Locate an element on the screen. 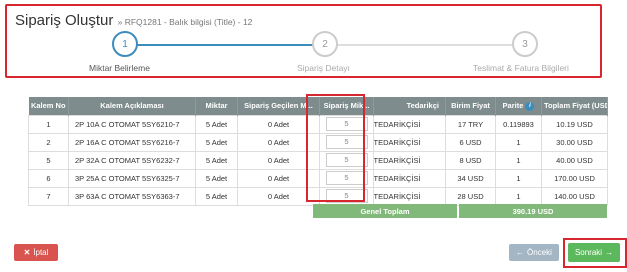 The height and width of the screenshot is (272, 627). cell-toplam: 30.00 USD is located at coordinates (574, 142).